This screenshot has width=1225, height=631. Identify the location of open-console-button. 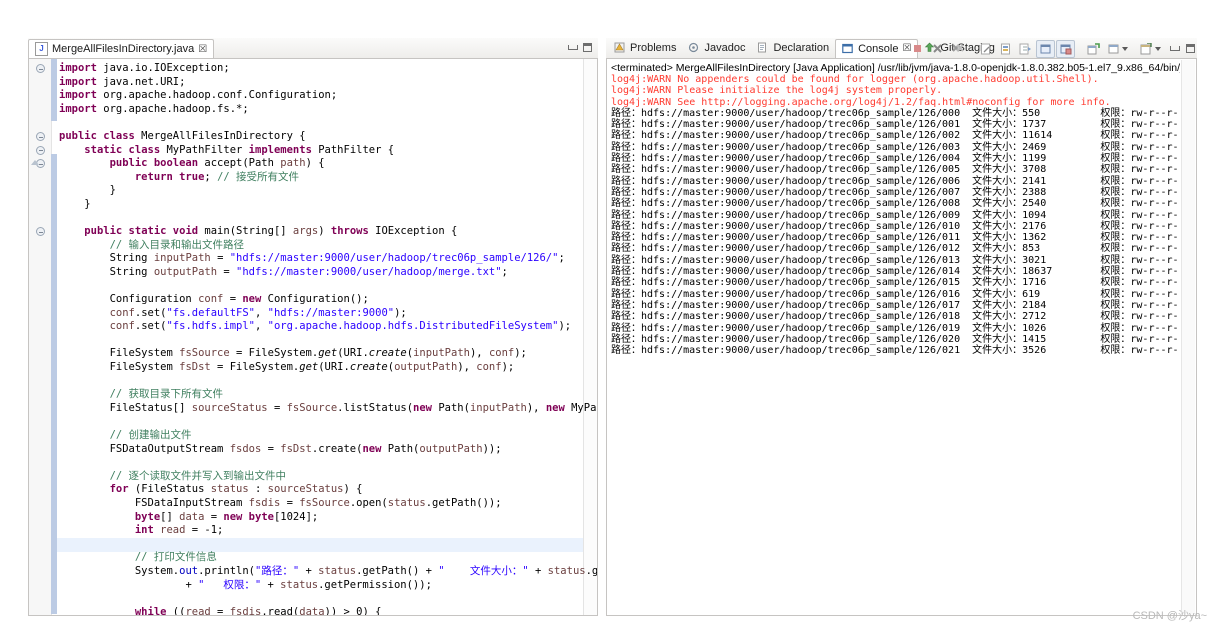
(1093, 49).